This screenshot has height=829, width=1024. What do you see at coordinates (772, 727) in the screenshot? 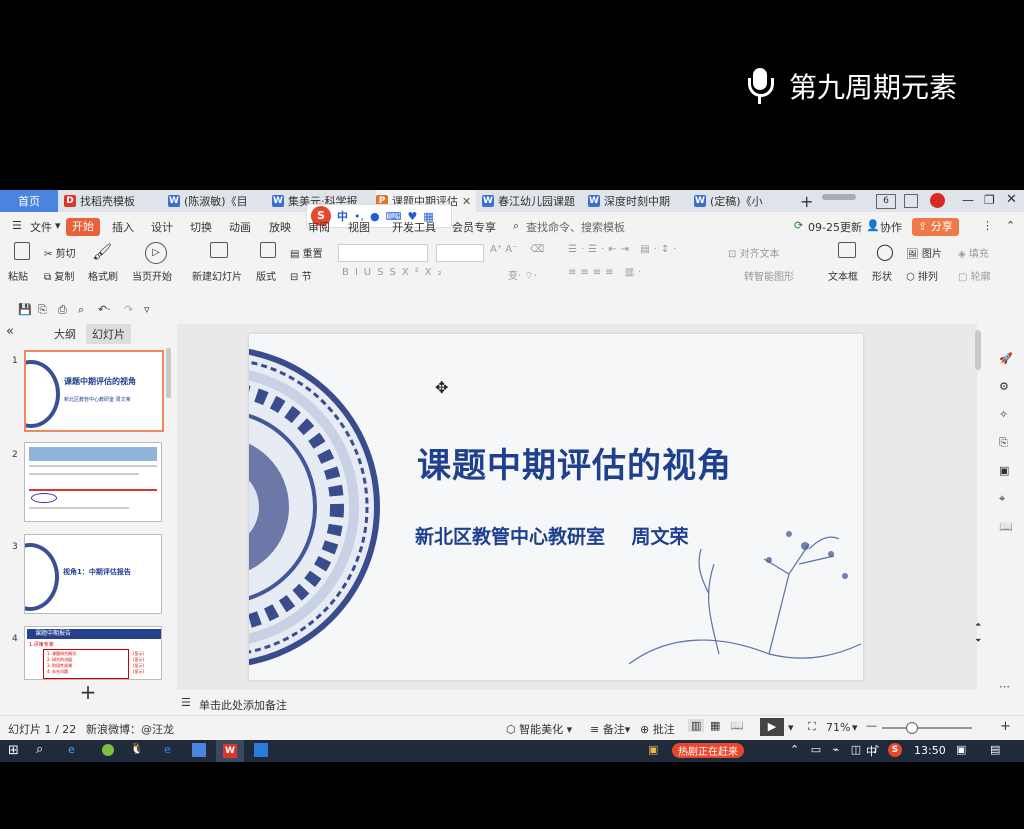
I see `play-slideshow-button: ▶` at bounding box center [772, 727].